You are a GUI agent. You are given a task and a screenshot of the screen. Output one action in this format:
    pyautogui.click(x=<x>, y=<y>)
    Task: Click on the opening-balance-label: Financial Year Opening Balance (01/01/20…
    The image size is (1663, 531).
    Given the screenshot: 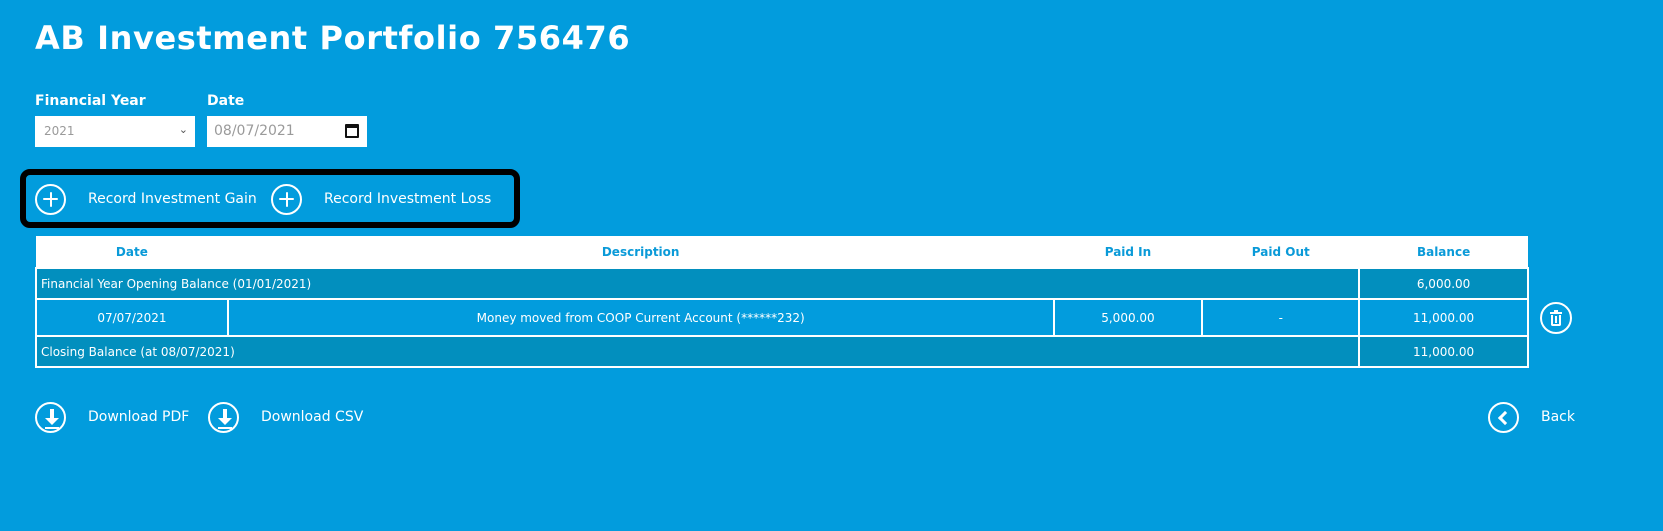 What is the action you would take?
    pyautogui.click(x=697, y=283)
    